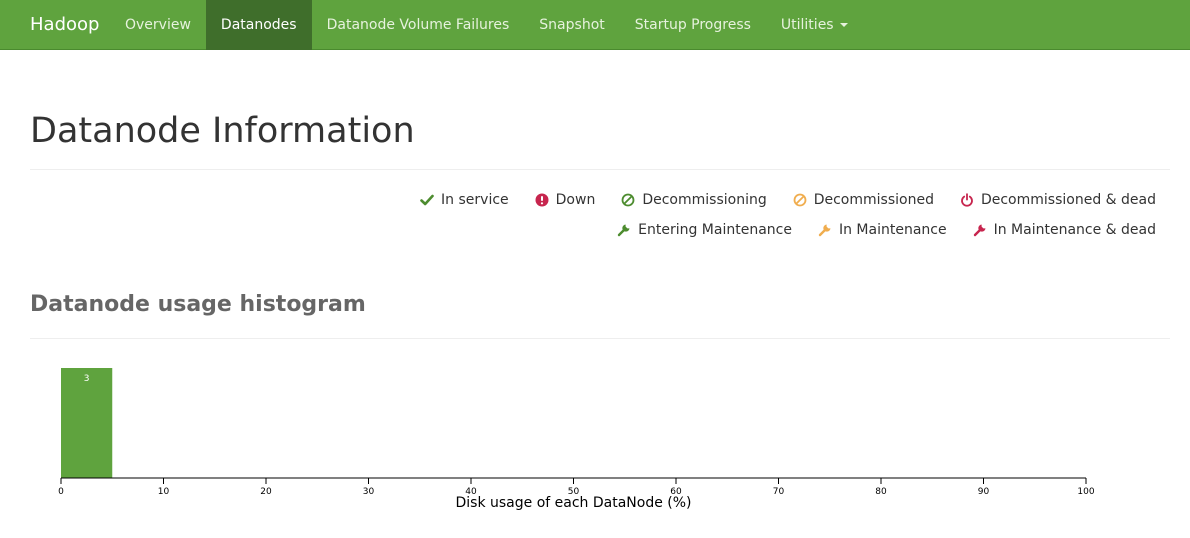 The image size is (1190, 538). What do you see at coordinates (61, 492) in the screenshot?
I see `x-tick-label: 0` at bounding box center [61, 492].